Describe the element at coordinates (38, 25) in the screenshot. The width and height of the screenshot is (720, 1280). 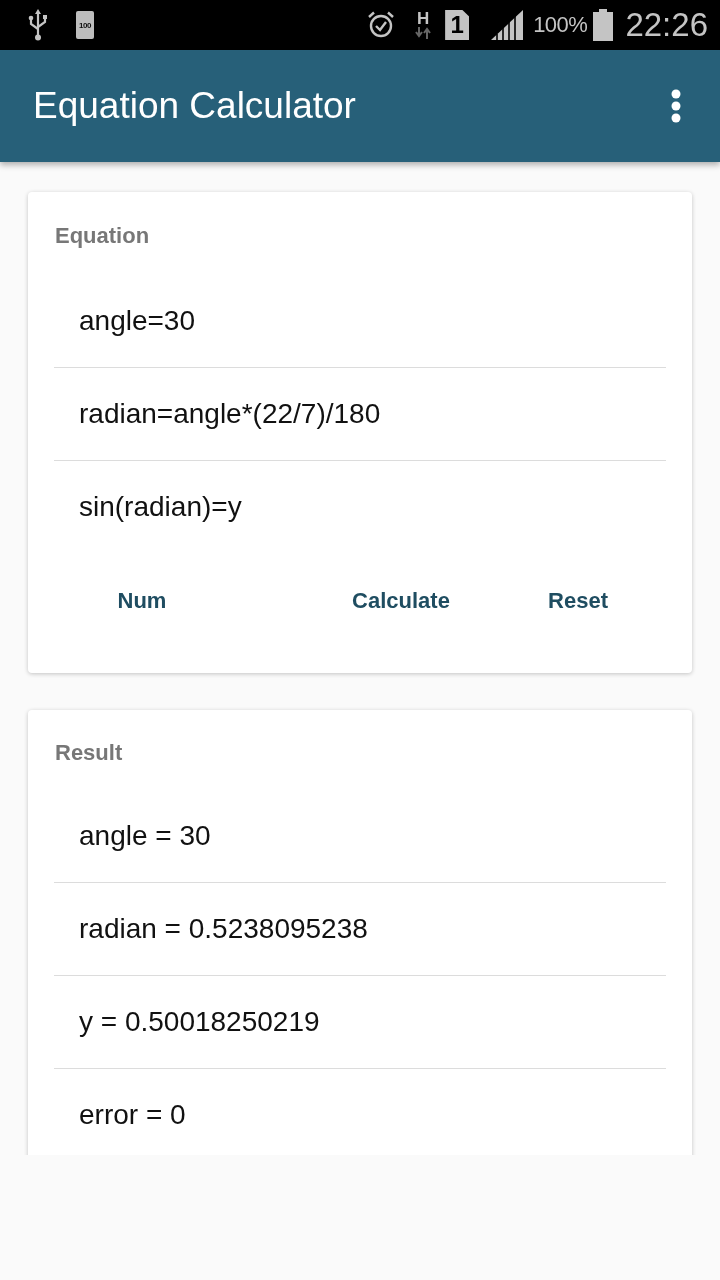
I see `usb-icon` at that location.